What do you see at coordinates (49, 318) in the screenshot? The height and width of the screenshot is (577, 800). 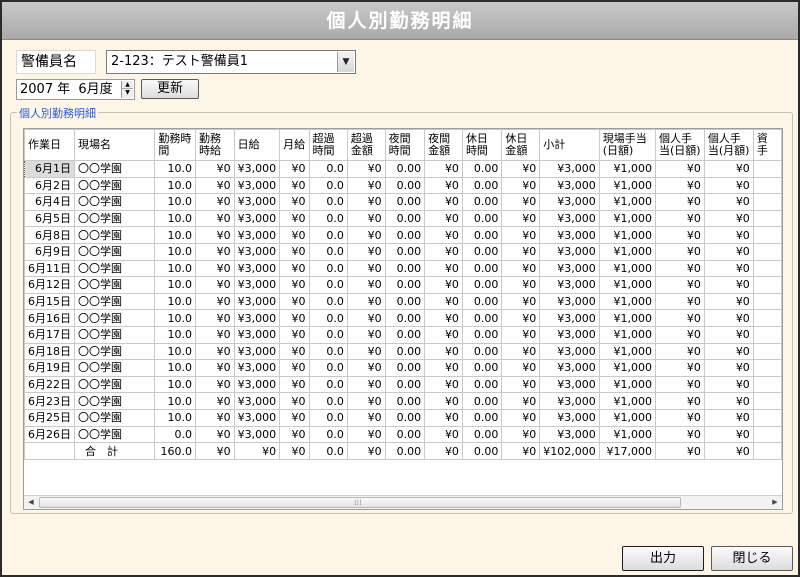 I see `date-cell: 6月16日` at bounding box center [49, 318].